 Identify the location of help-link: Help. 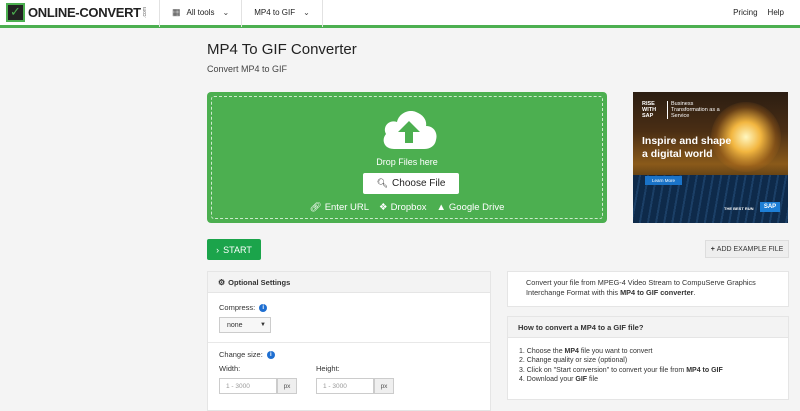
(776, 12).